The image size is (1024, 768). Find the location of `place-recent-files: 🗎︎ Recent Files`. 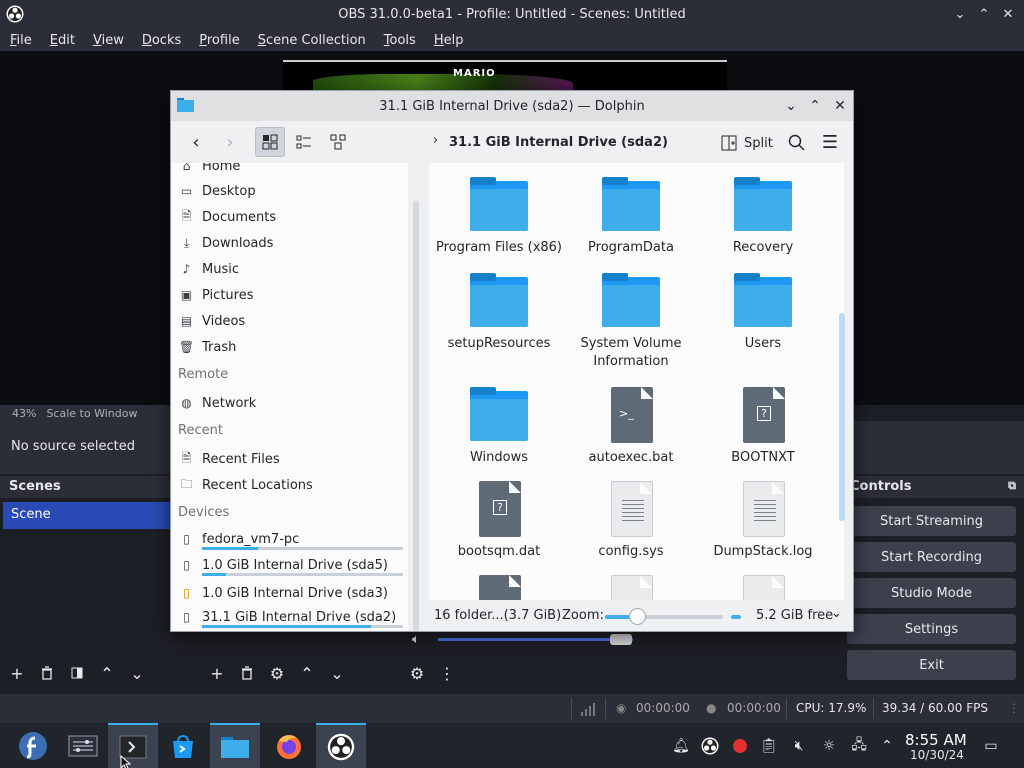

place-recent-files: 🗎︎ Recent Files is located at coordinates (229, 459).